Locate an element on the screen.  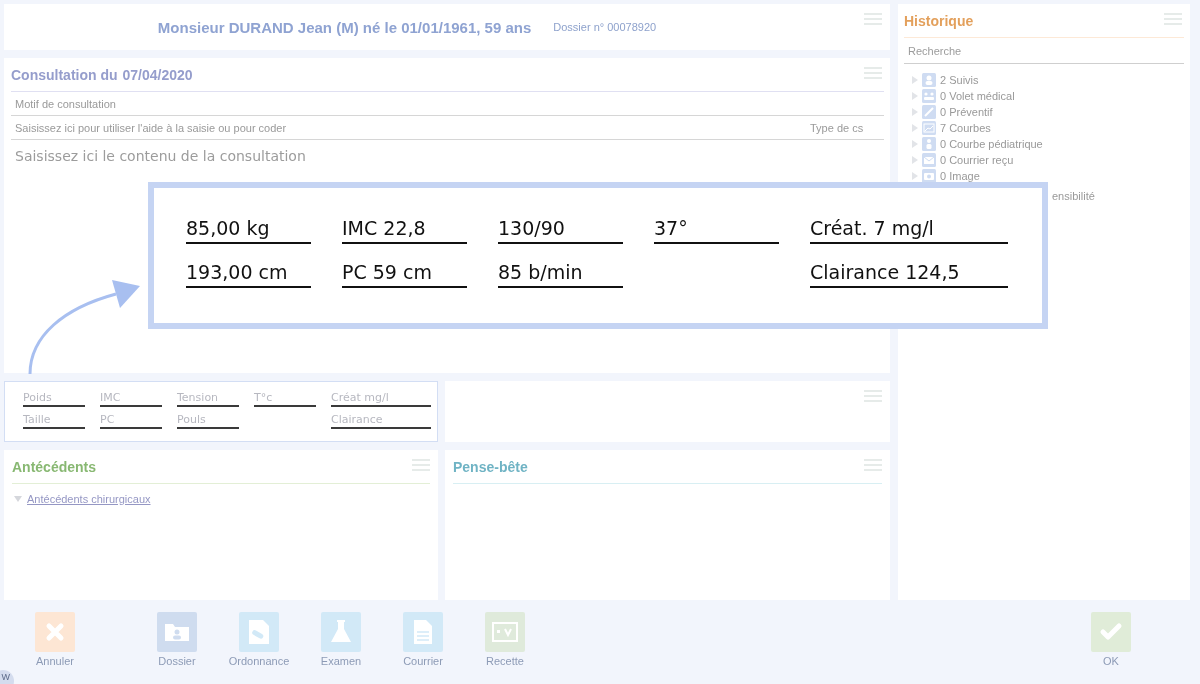
history-item: 0 Volet médical is located at coordinates (977, 96).